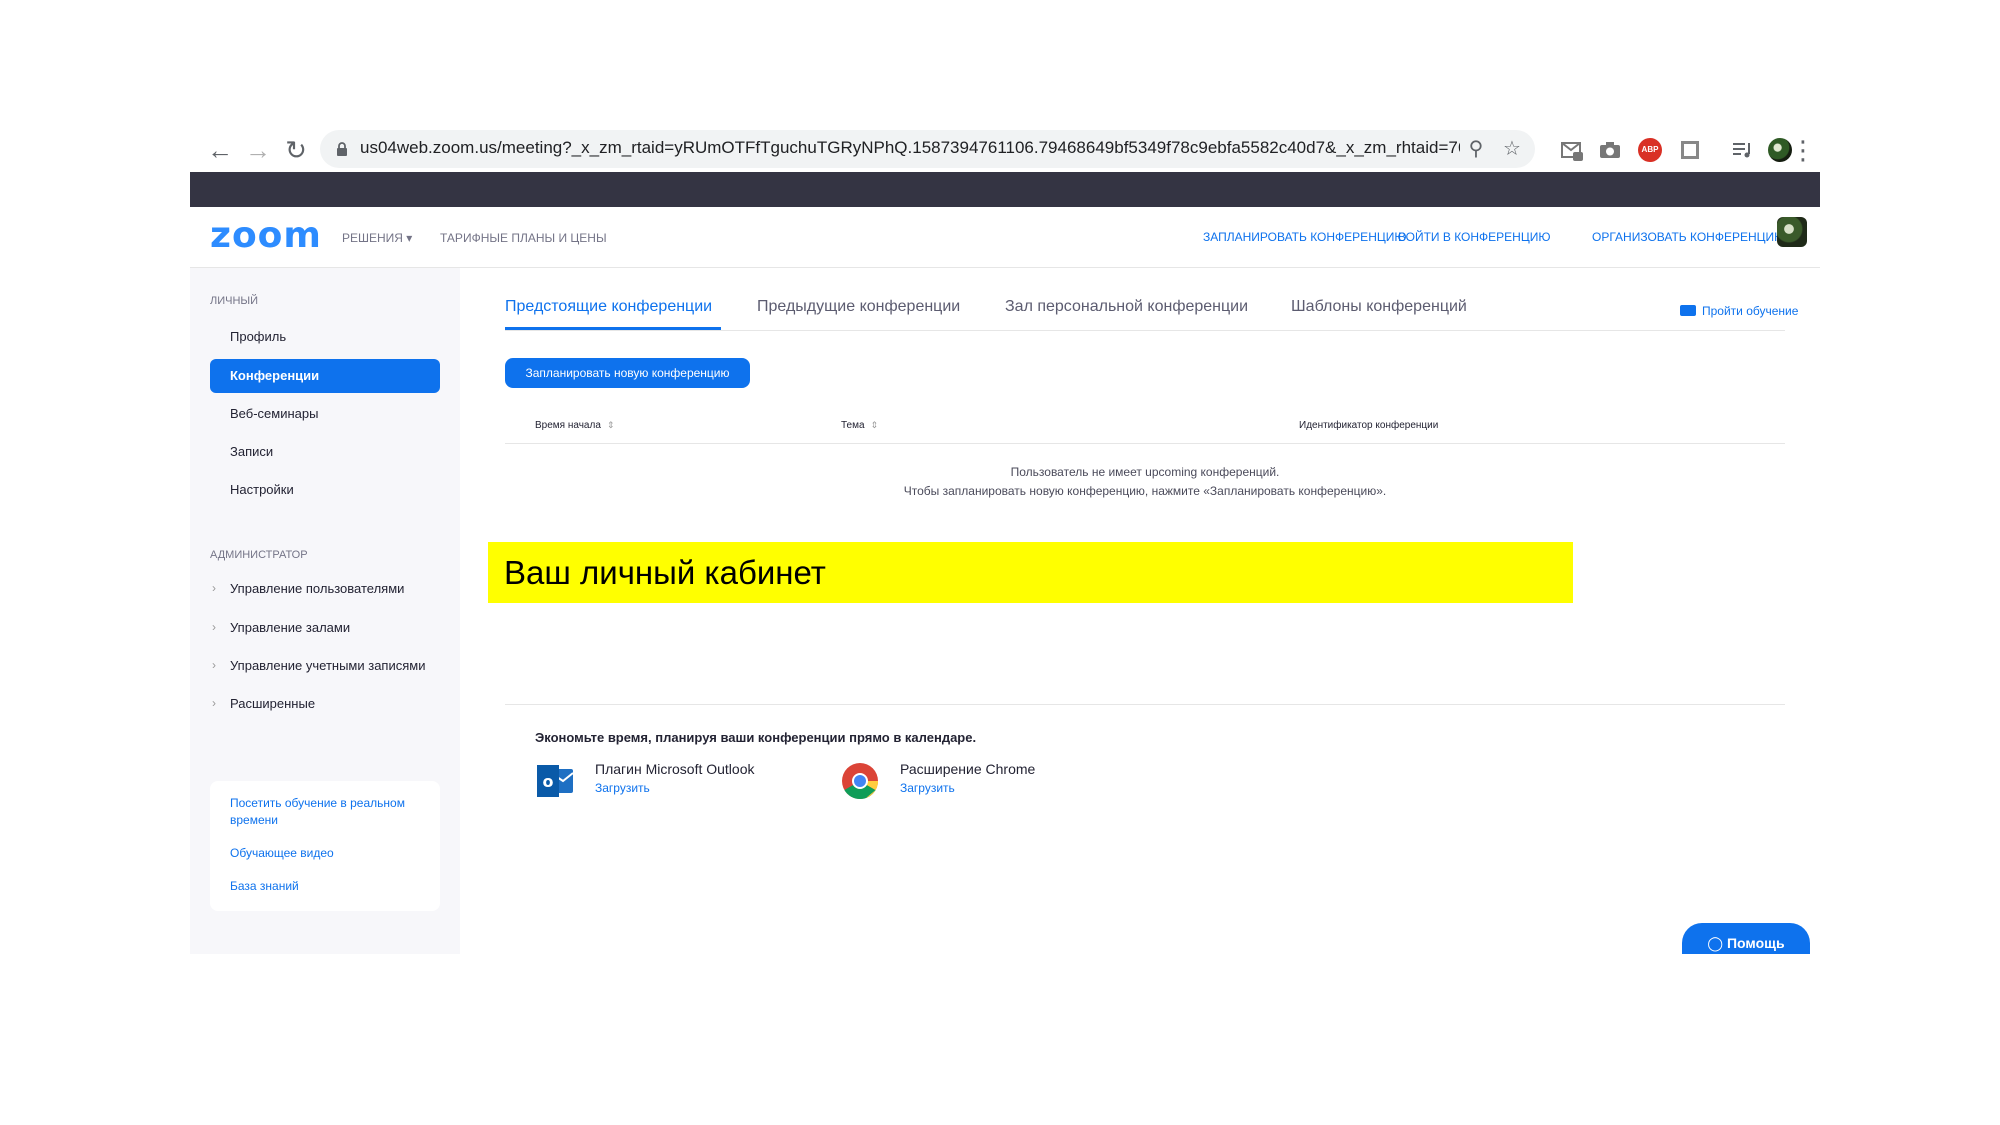 This screenshot has height=1125, width=2000. Describe the element at coordinates (1304, 237) in the screenshot. I see `schedule-meeting-link: ЗАПЛАНИРОВАТЬ КОНФЕРЕНЦИЮ` at that location.